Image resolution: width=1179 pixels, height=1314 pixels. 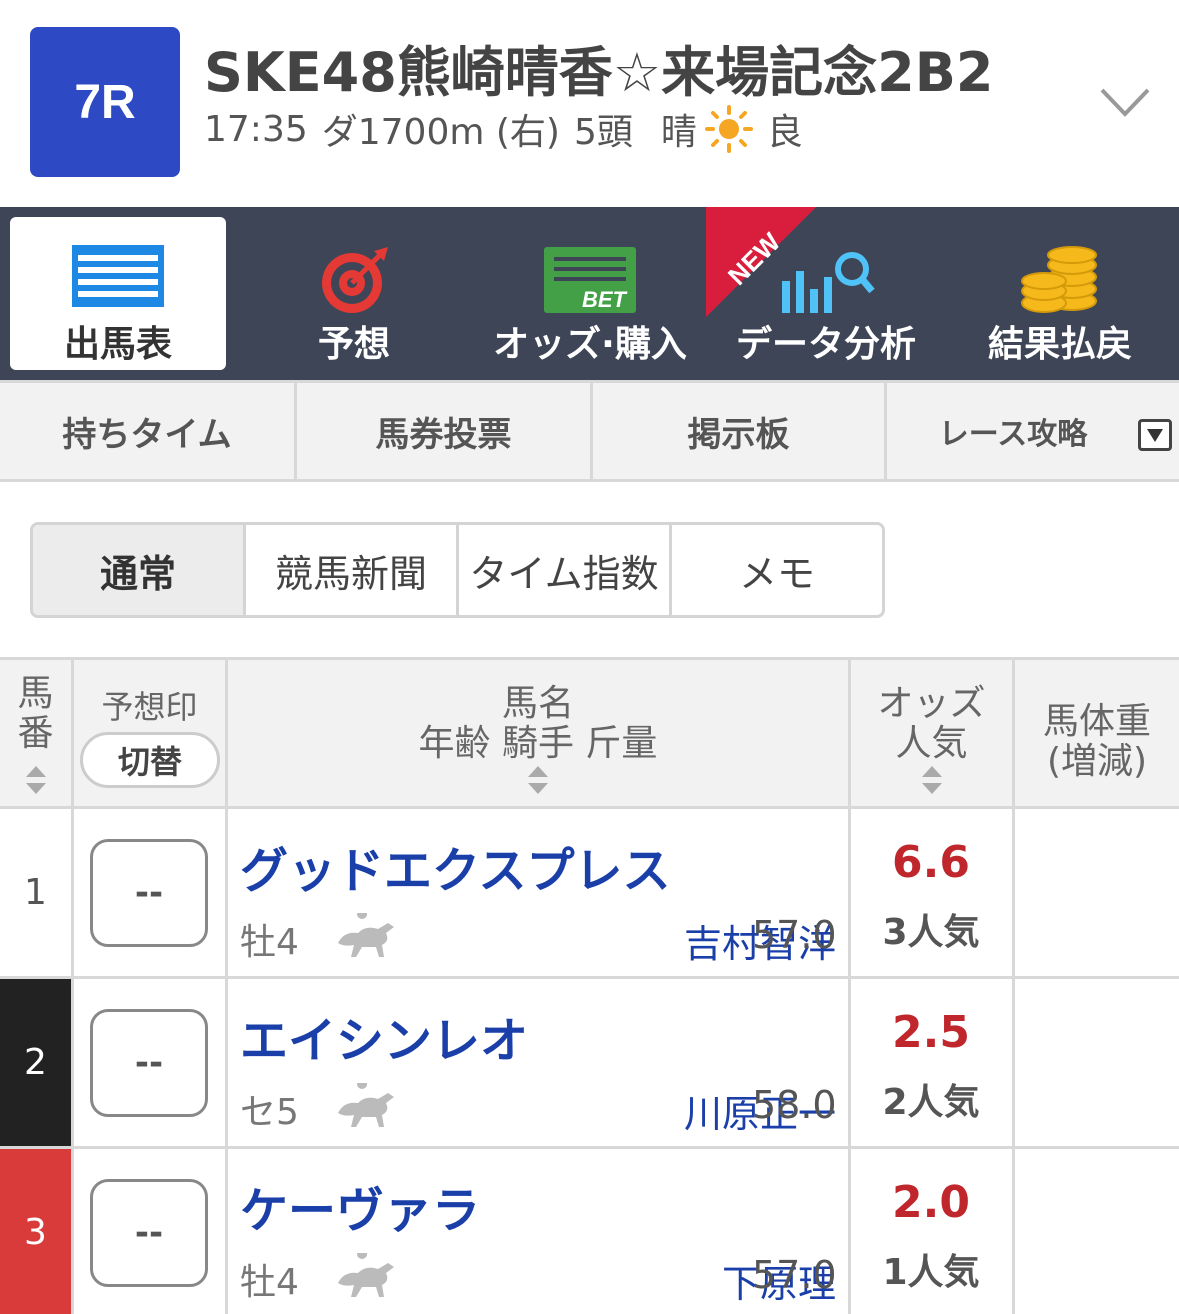 What do you see at coordinates (117, 344) in the screenshot?
I see `nav-label: 出馬表` at bounding box center [117, 344].